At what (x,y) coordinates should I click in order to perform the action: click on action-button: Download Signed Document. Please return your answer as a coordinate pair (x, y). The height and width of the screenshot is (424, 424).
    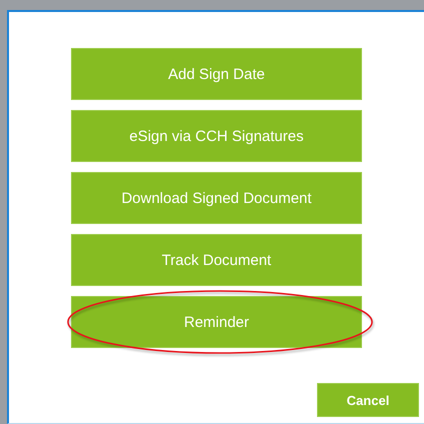
    Looking at the image, I should click on (216, 198).